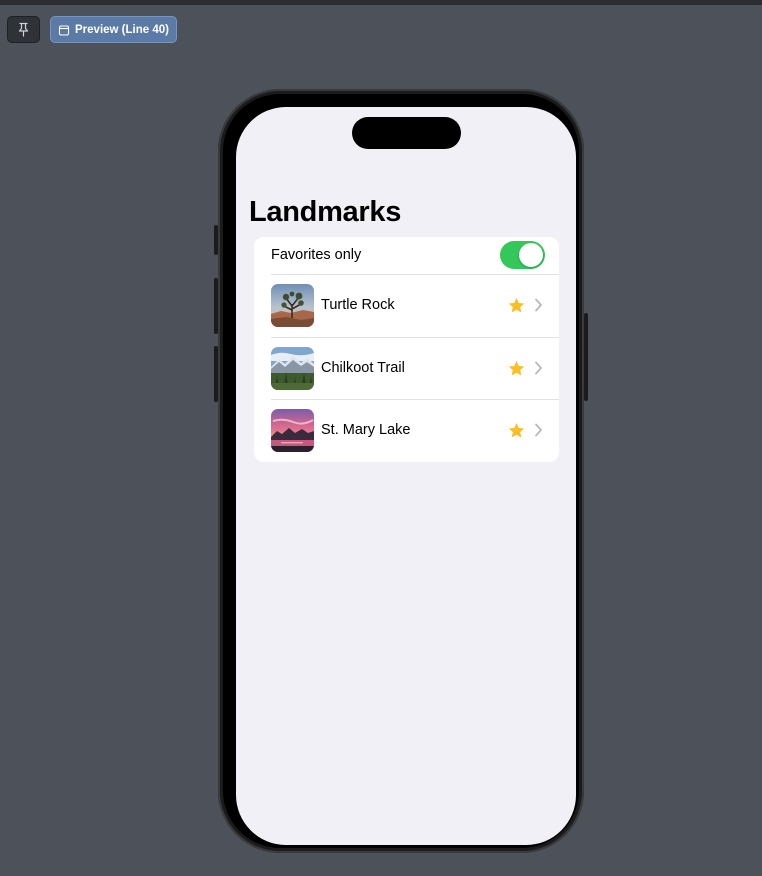 The image size is (762, 876). What do you see at coordinates (292, 430) in the screenshot?
I see `st-mary-lake-thumbnail` at bounding box center [292, 430].